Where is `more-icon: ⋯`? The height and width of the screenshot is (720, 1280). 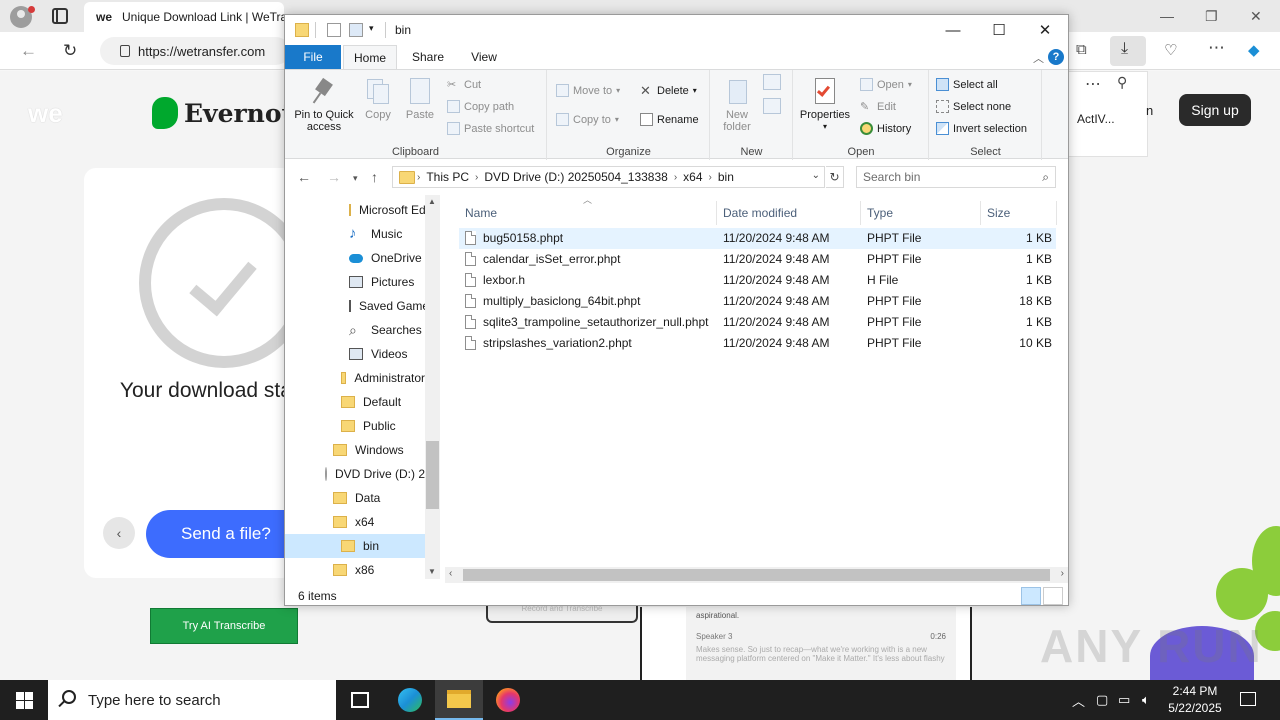
more-icon: ⋯ is located at coordinates (1216, 48).